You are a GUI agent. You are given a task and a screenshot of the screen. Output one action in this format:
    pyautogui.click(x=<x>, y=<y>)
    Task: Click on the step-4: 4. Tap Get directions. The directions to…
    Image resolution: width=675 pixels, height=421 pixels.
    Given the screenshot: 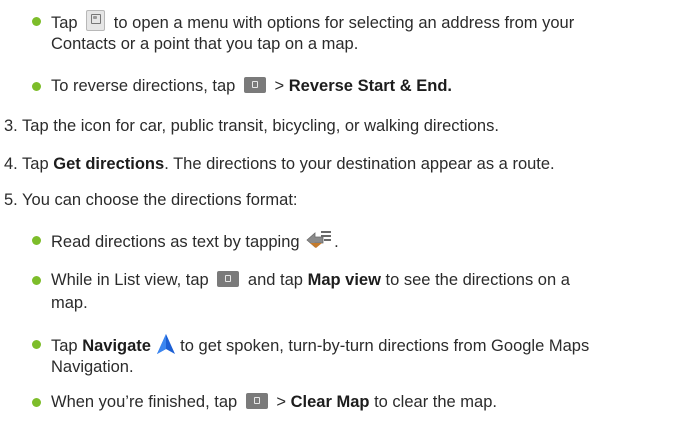 What is the action you would take?
    pyautogui.click(x=279, y=164)
    